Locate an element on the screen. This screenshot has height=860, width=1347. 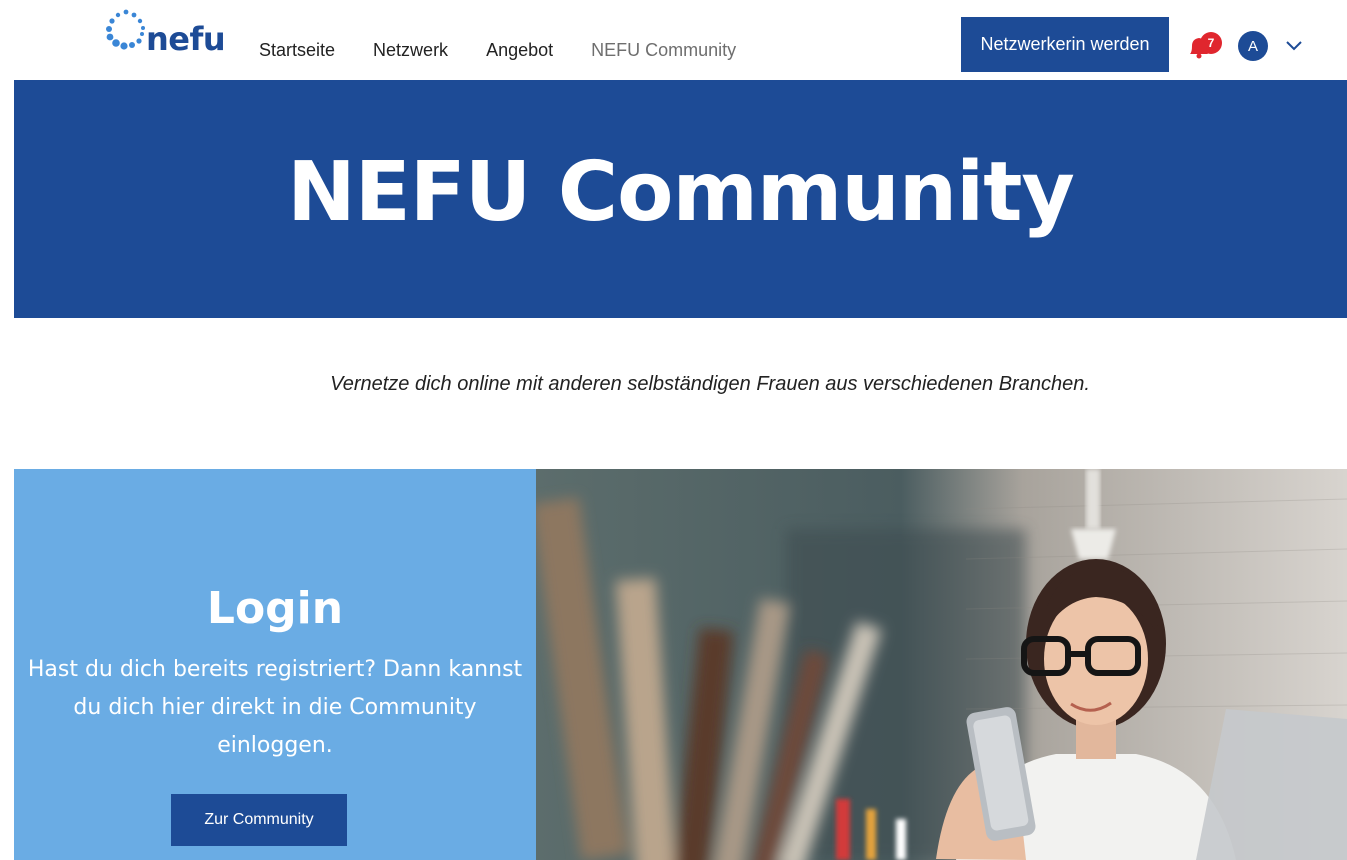
chevron-down-icon is located at coordinates (1294, 45).